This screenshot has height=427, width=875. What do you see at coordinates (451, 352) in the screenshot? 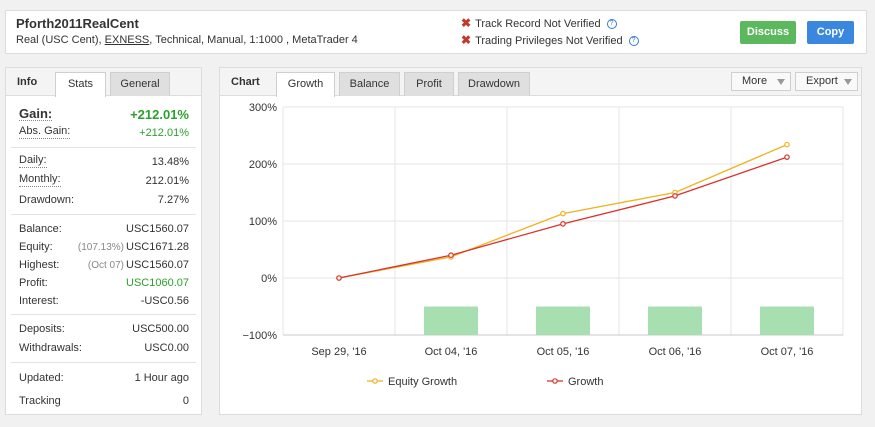
I see `x-tick-label: Oct 04, '16` at bounding box center [451, 352].